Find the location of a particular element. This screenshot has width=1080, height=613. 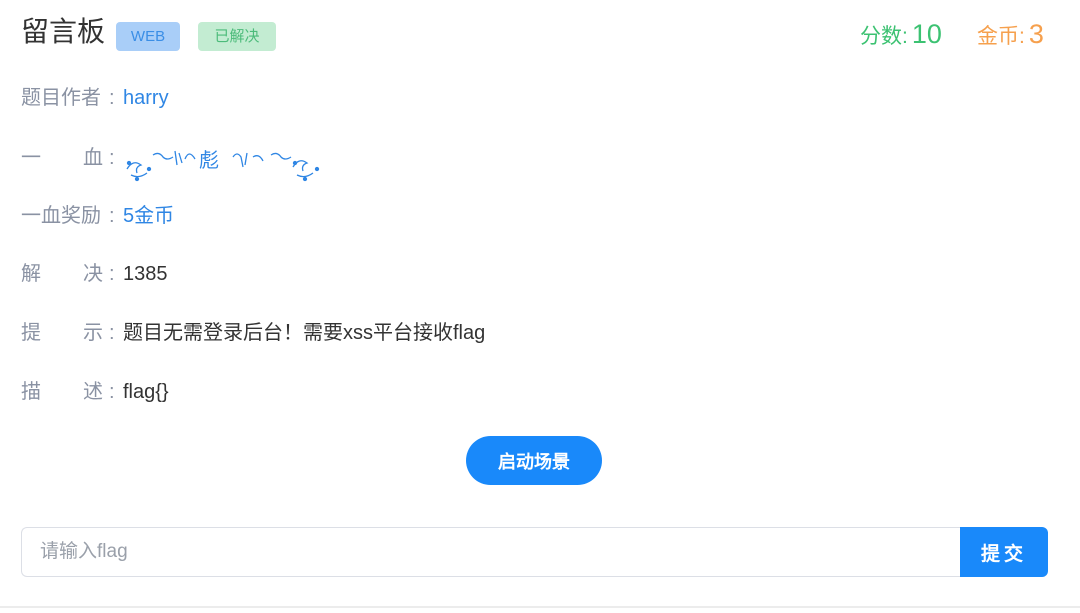

solved-count: 1385 is located at coordinates (145, 274).